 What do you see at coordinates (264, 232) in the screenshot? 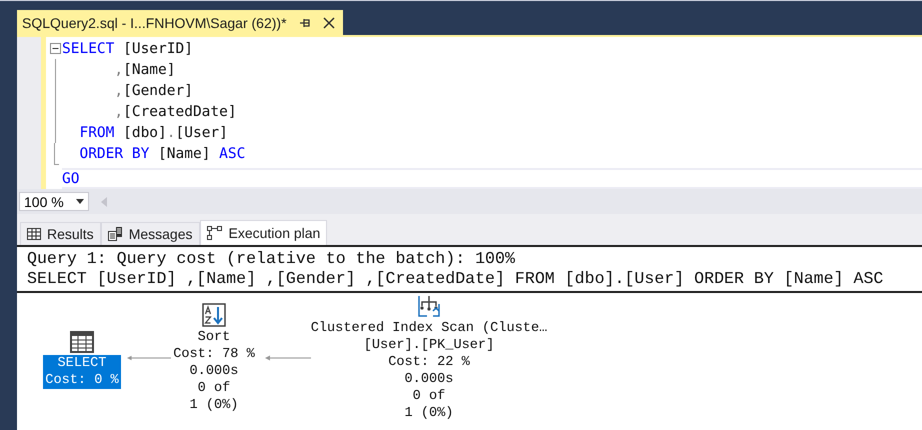
I see `result-tab: Execution plan` at bounding box center [264, 232].